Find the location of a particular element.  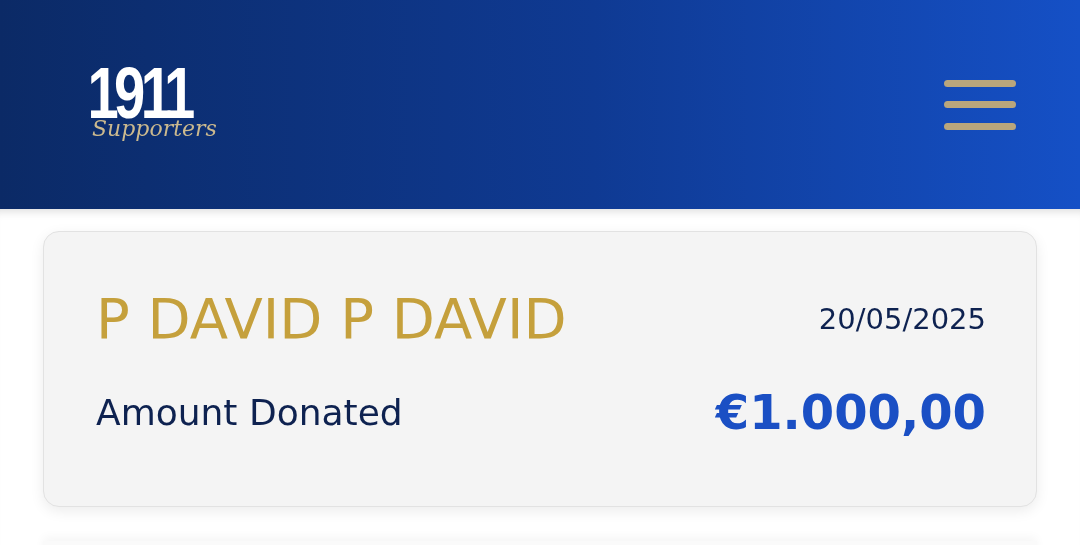

donation-amount: €1.000,00 is located at coordinates (850, 412).